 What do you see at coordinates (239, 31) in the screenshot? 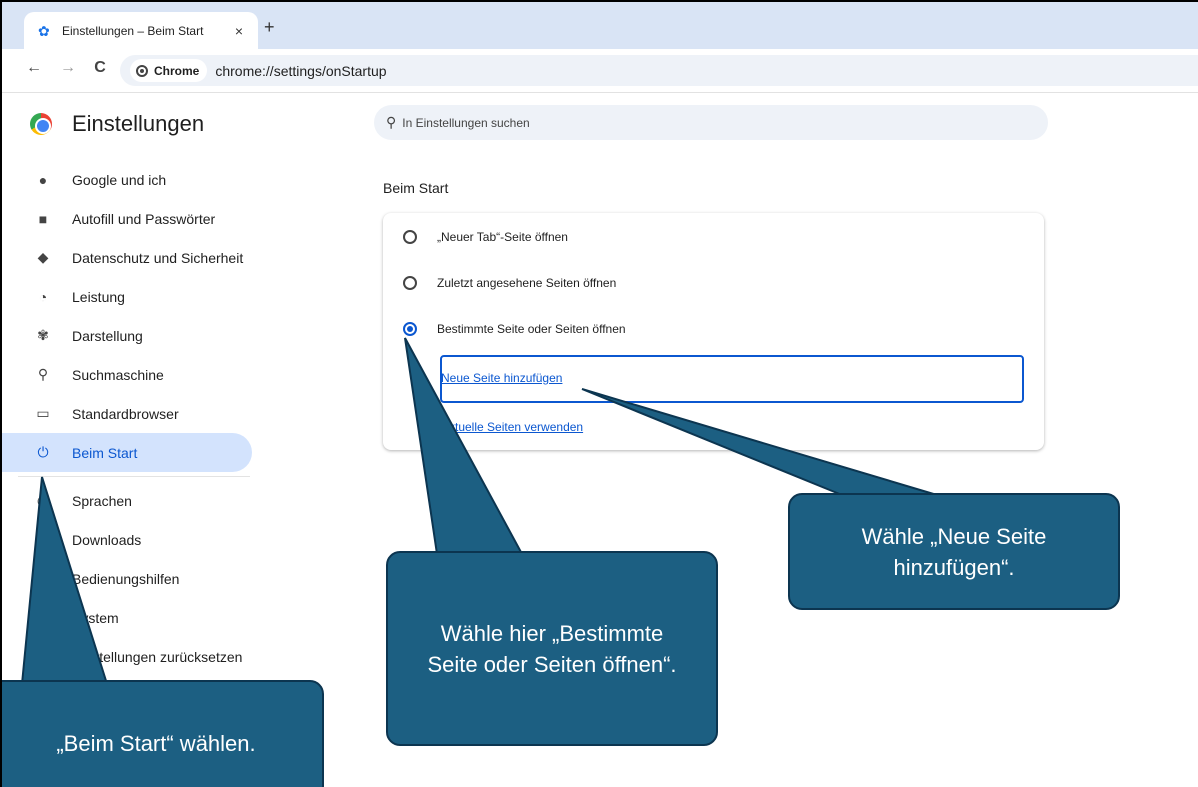
I see `close-icon: ×` at bounding box center [239, 31].